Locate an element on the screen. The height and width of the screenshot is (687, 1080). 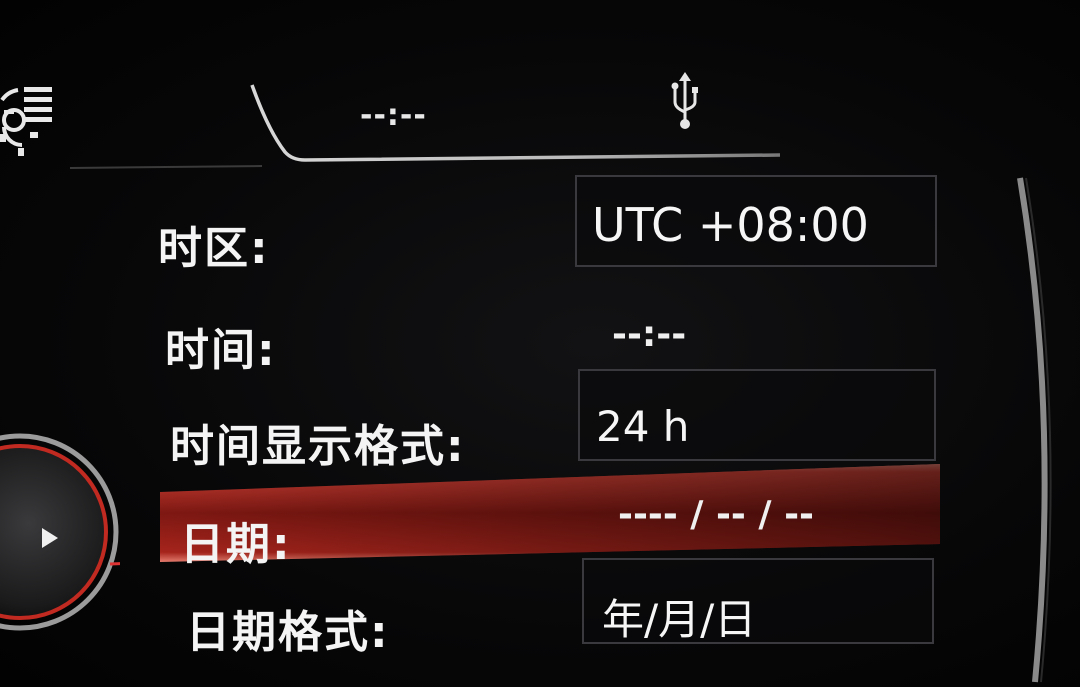
status-clock: --:-- is located at coordinates (393, 115).